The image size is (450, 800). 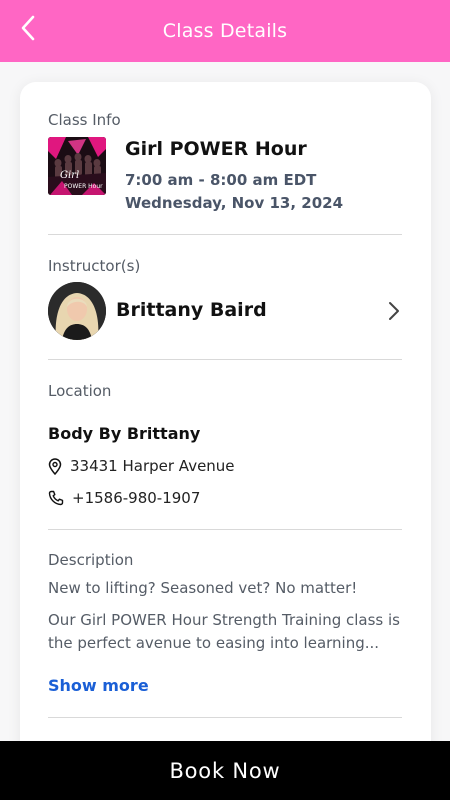 I want to click on location-label: Location, so click(x=80, y=391).